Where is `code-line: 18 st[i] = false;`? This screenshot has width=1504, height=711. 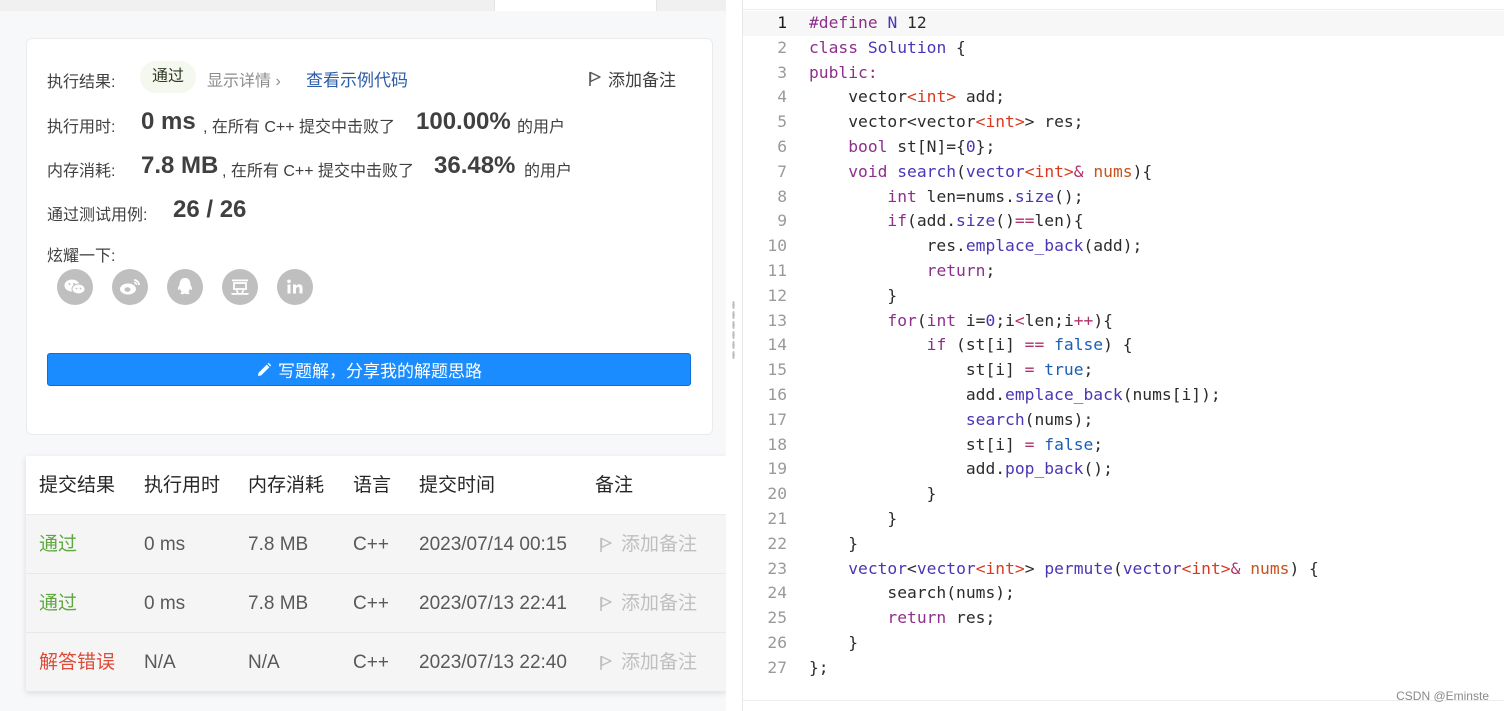 code-line: 18 st[i] = false; is located at coordinates (1123, 445).